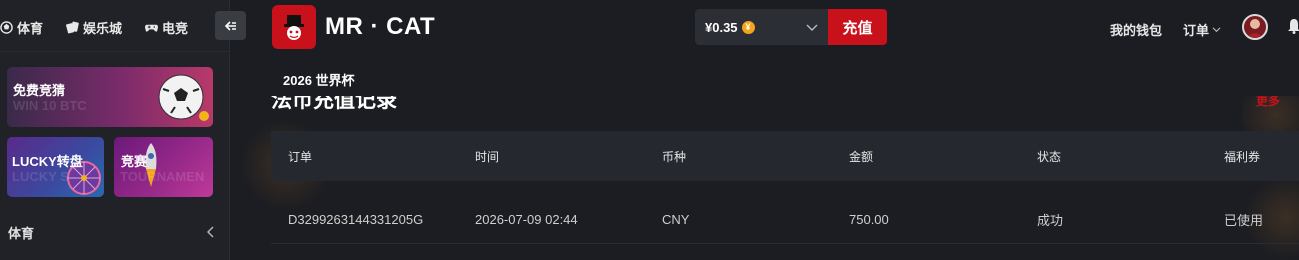  Describe the element at coordinates (50, 105) in the screenshot. I see `promo-subtitle: WIN 10 BTC` at that location.